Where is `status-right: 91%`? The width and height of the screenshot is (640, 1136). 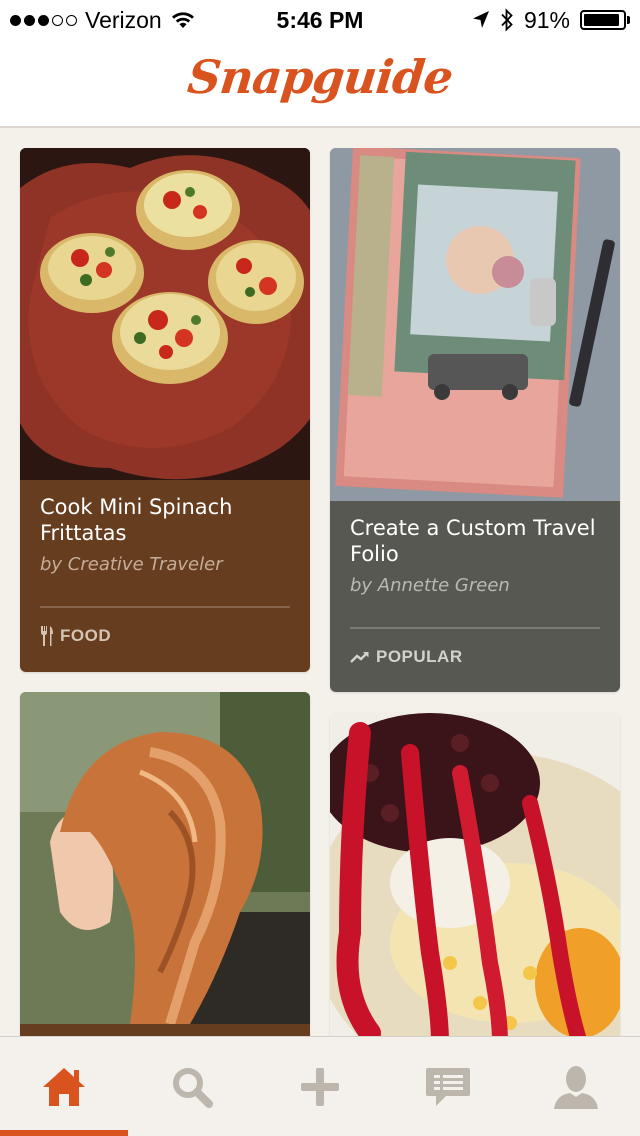
status-right: 91% is located at coordinates (551, 20).